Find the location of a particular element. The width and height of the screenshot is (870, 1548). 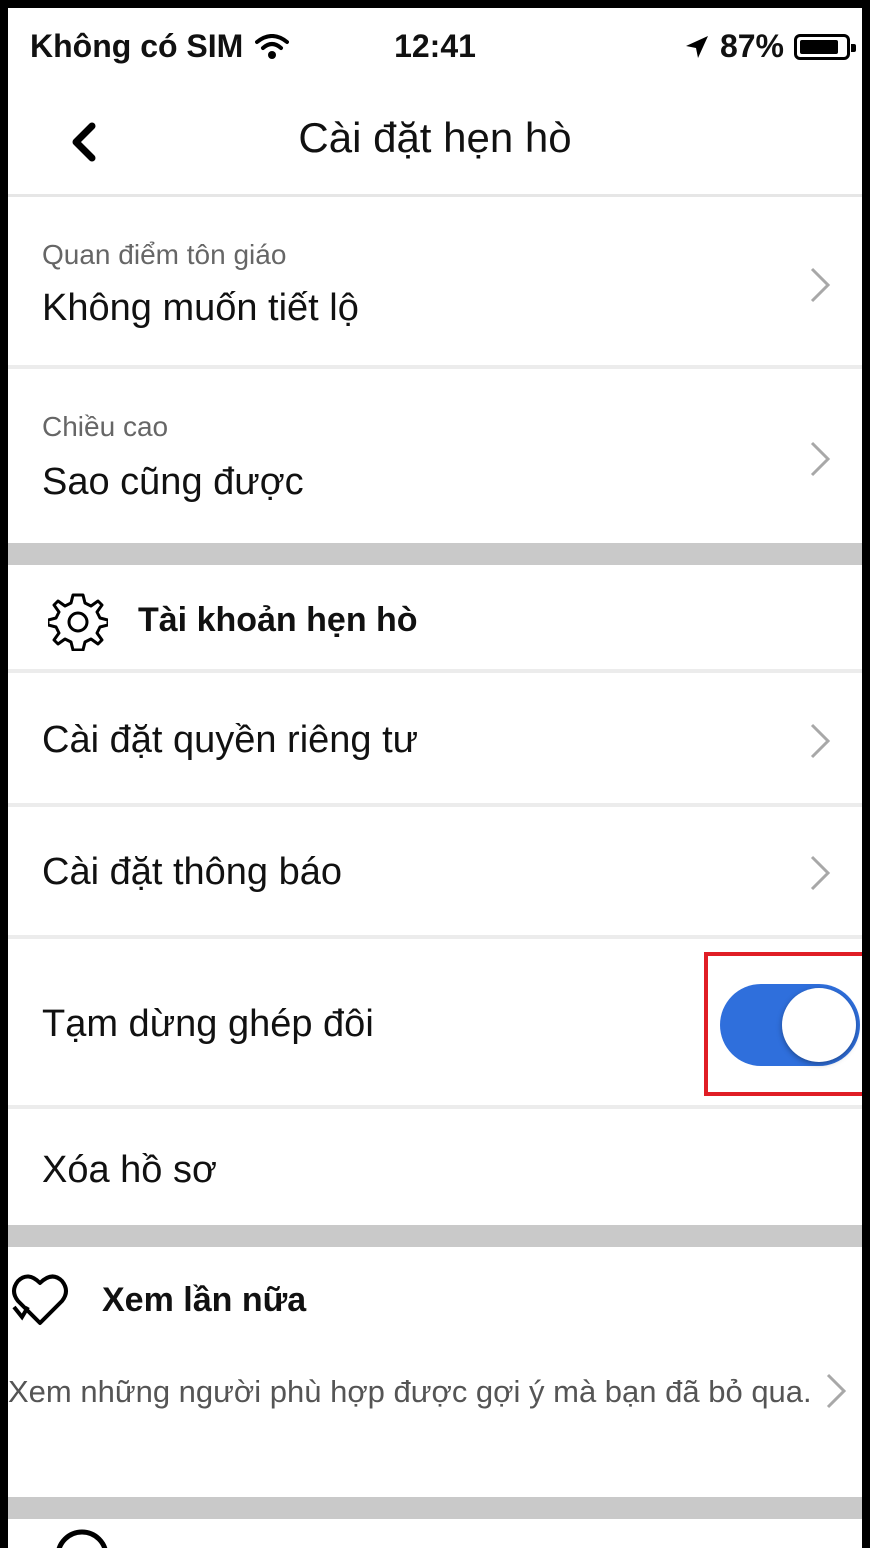

toggle-knob is located at coordinates (819, 1025).